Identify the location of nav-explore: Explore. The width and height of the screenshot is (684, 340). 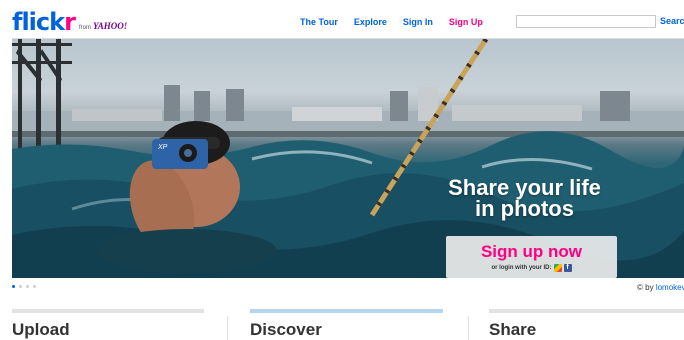
(370, 22).